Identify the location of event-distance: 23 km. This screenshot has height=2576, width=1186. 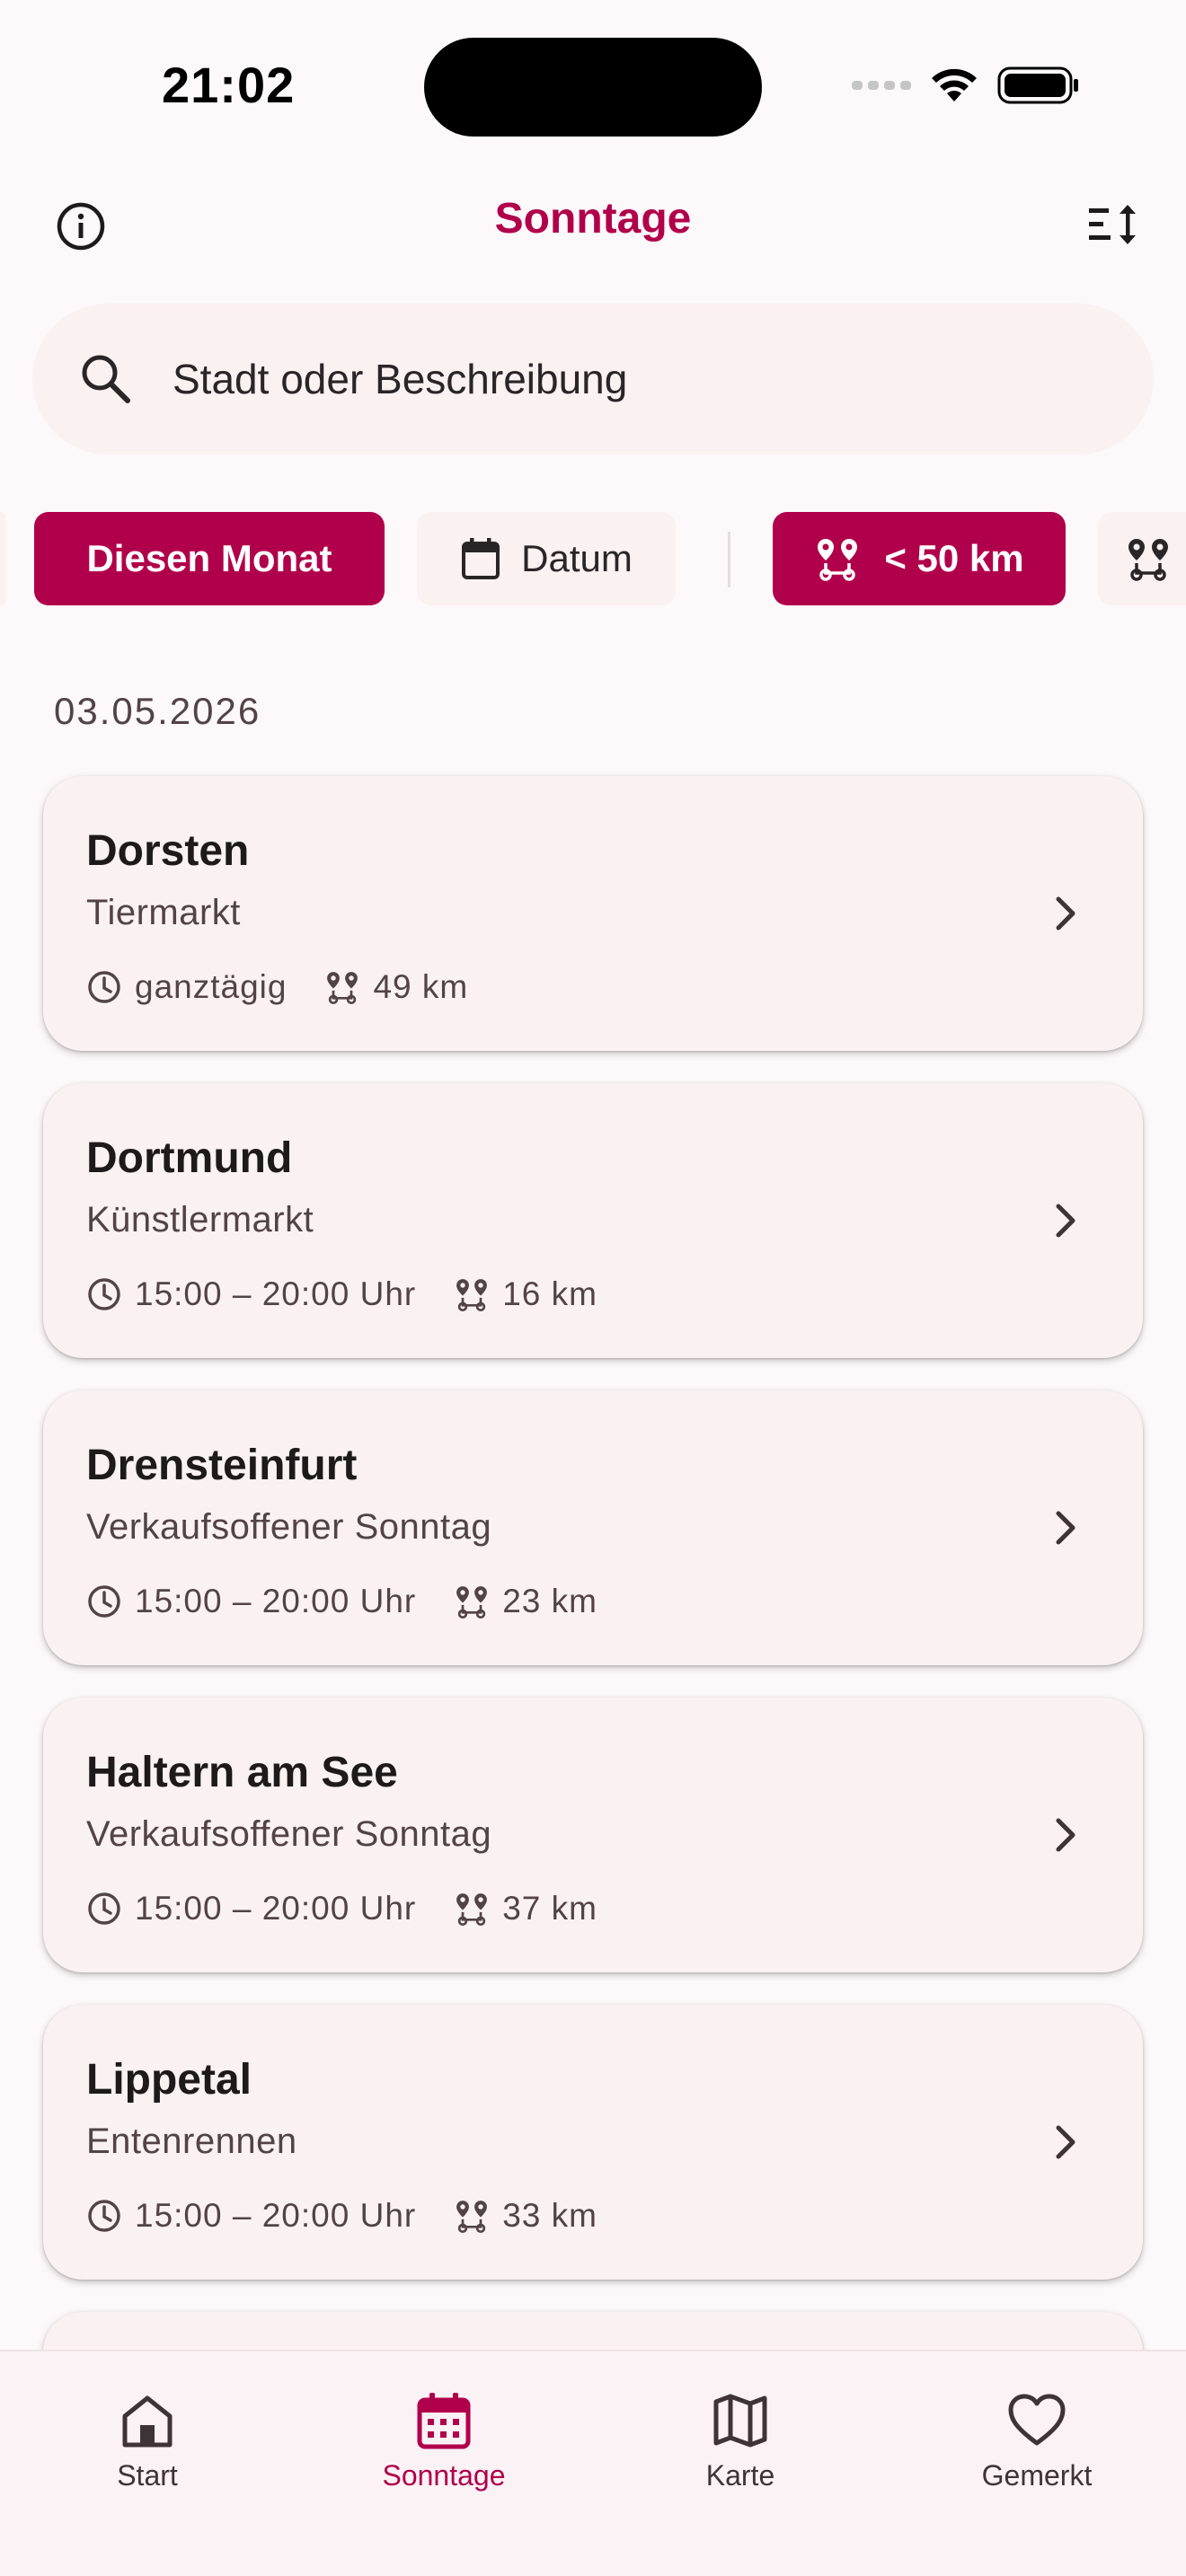
(549, 1601).